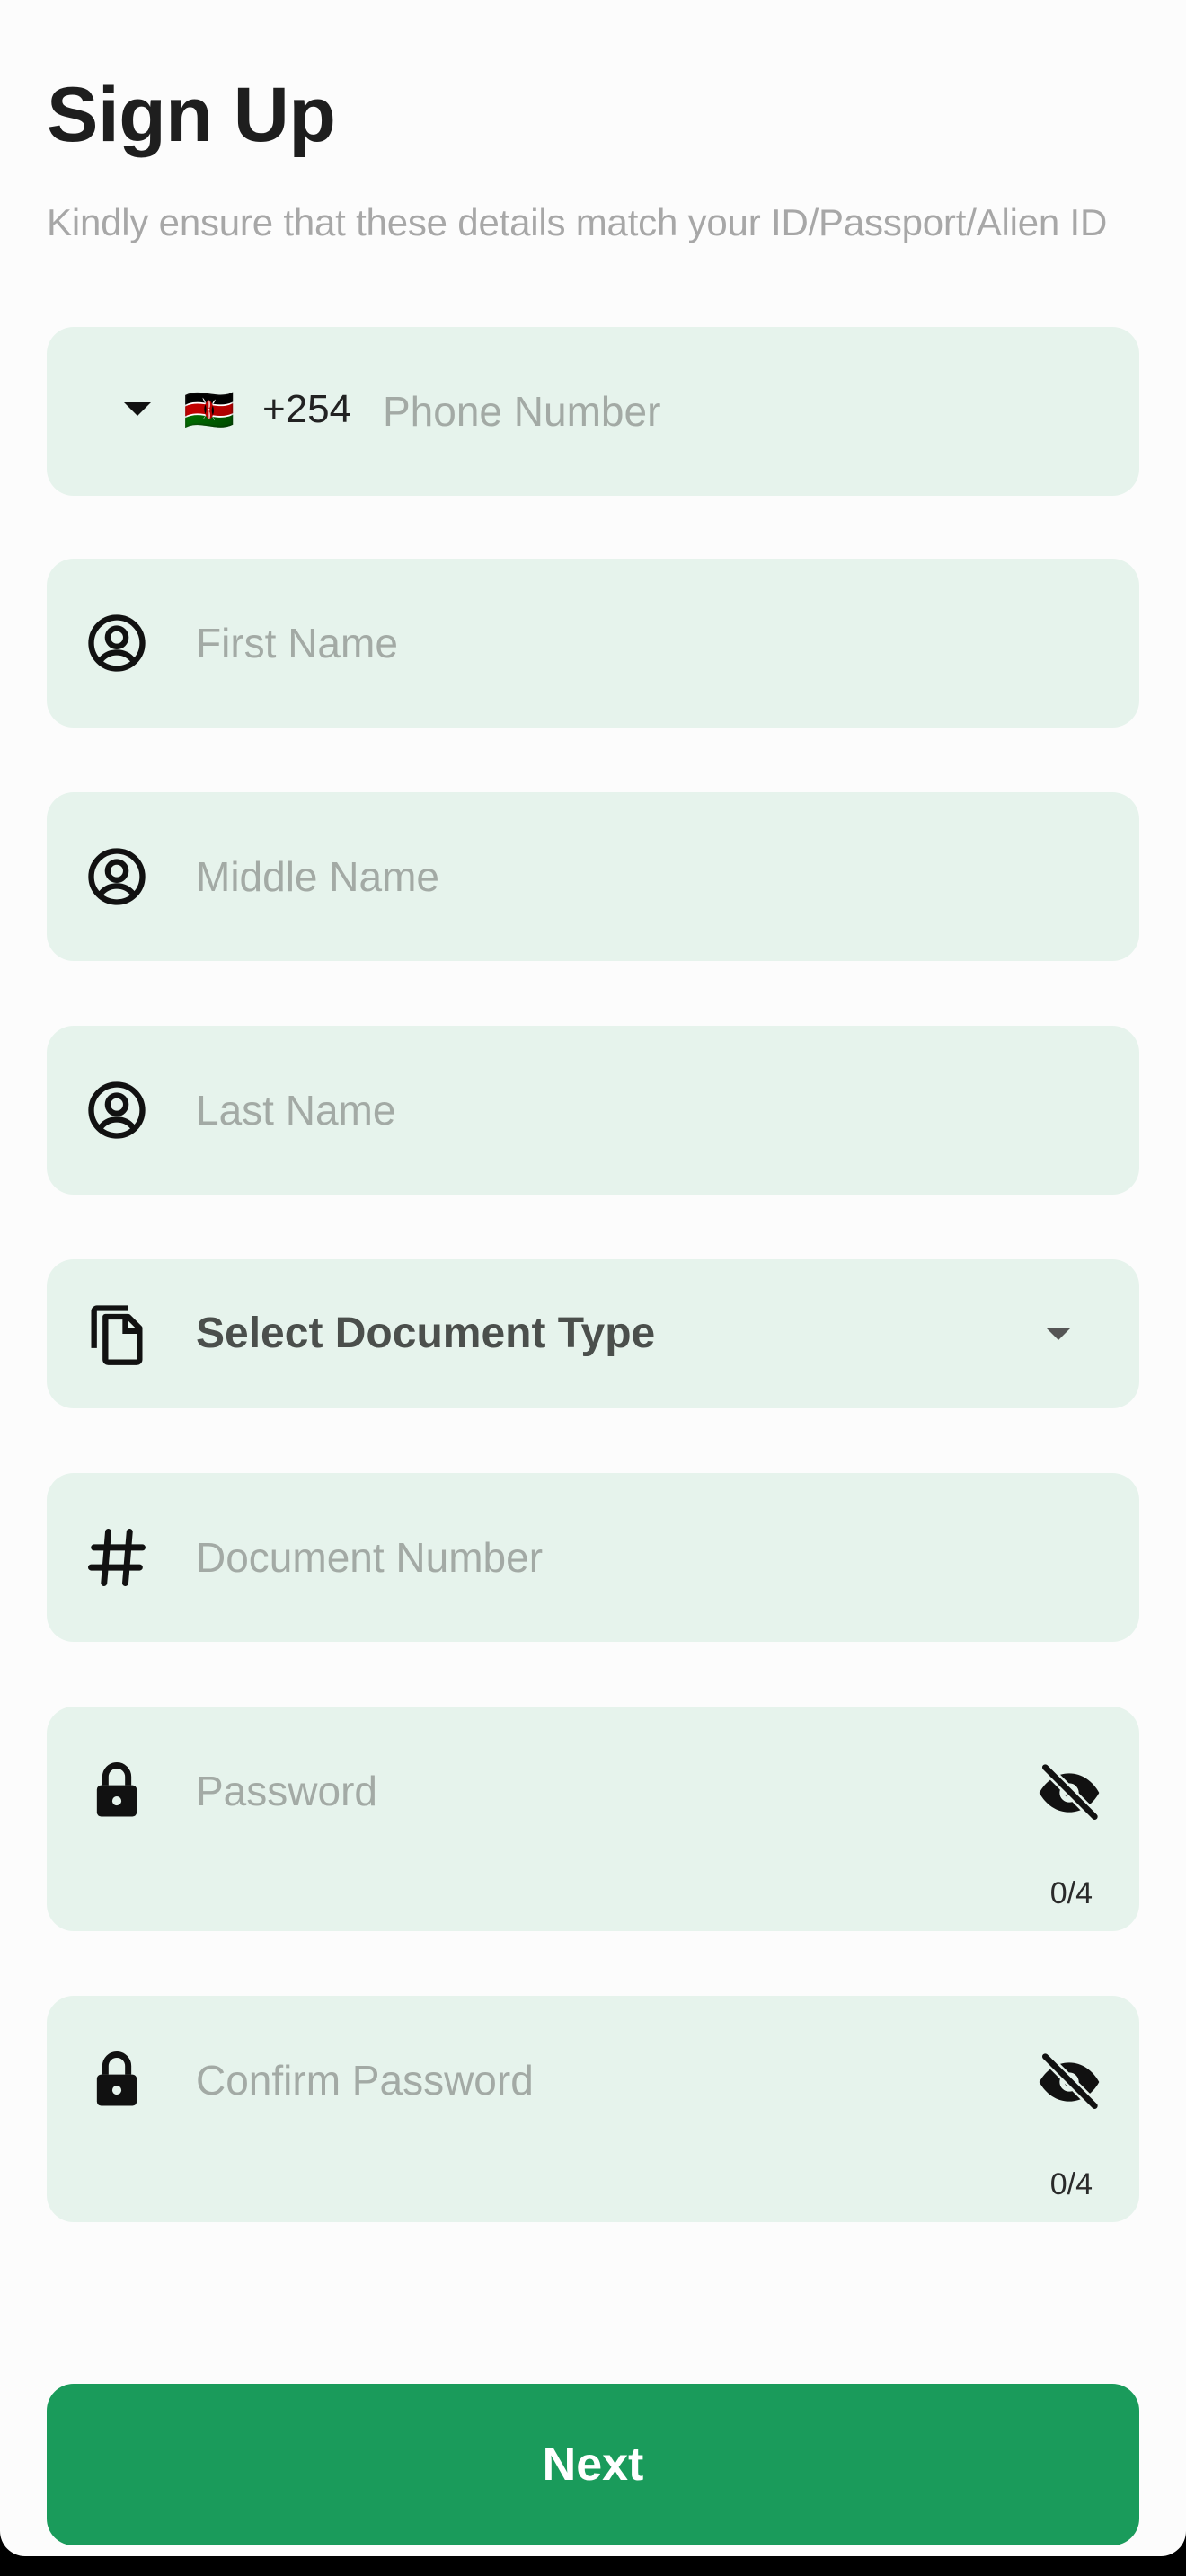  I want to click on page-title: Sign Up, so click(191, 115).